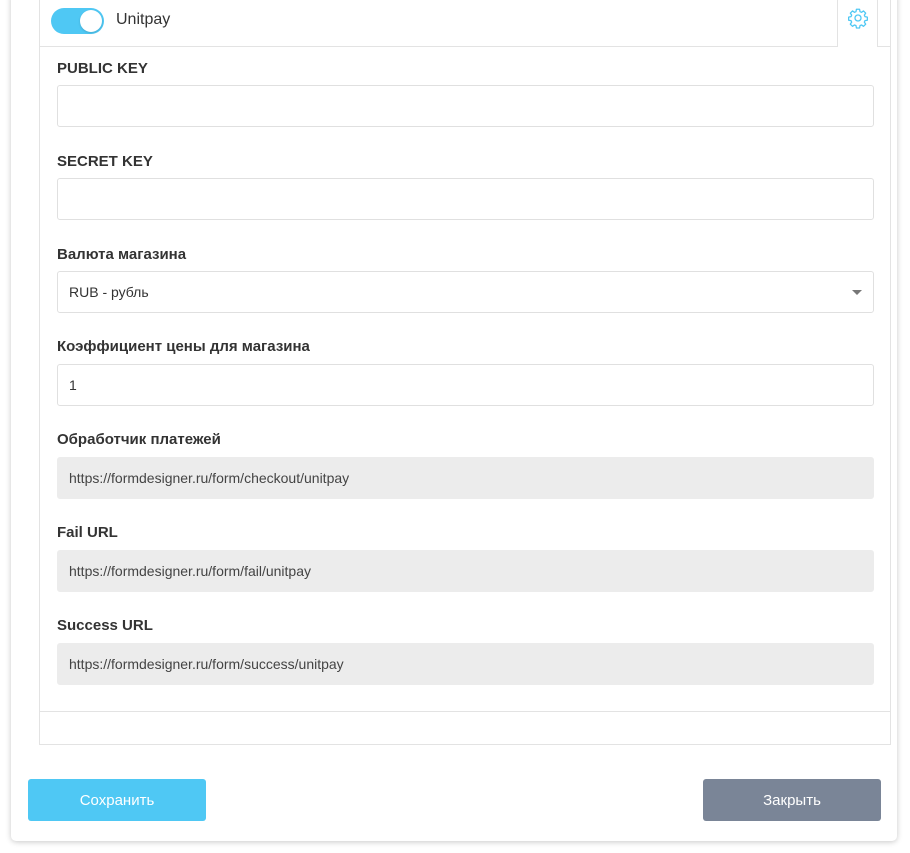 The width and height of the screenshot is (910, 853). I want to click on provider-name: Unitpay, so click(143, 19).